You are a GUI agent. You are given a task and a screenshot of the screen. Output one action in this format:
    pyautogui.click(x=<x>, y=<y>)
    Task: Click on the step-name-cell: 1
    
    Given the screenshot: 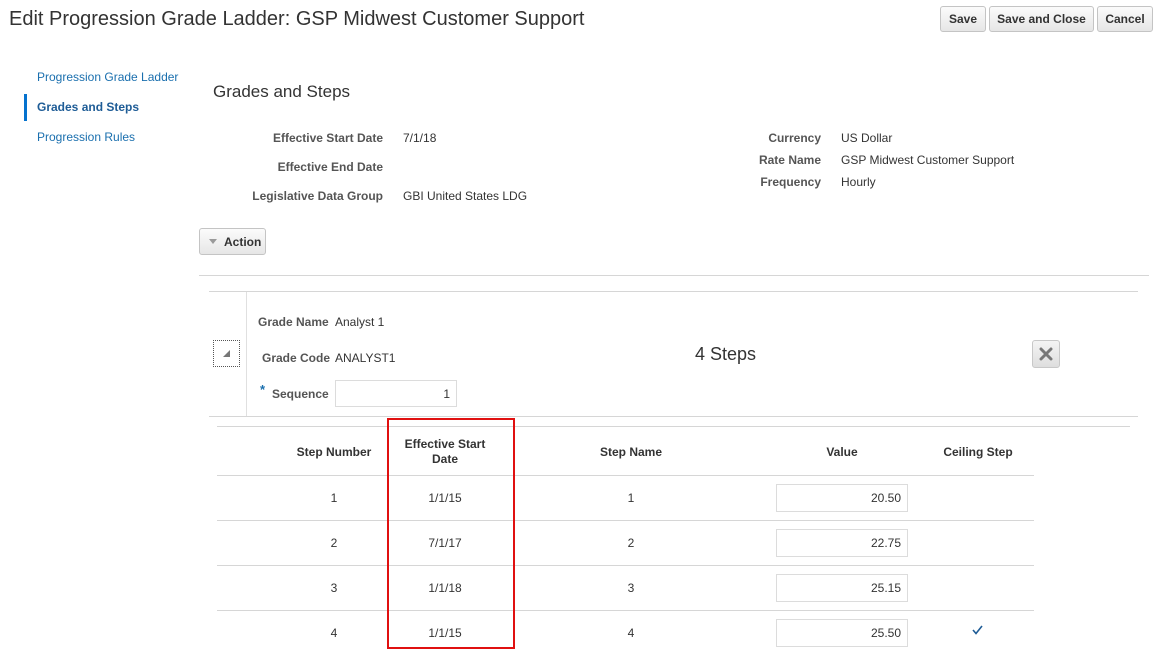 What is the action you would take?
    pyautogui.click(x=631, y=498)
    